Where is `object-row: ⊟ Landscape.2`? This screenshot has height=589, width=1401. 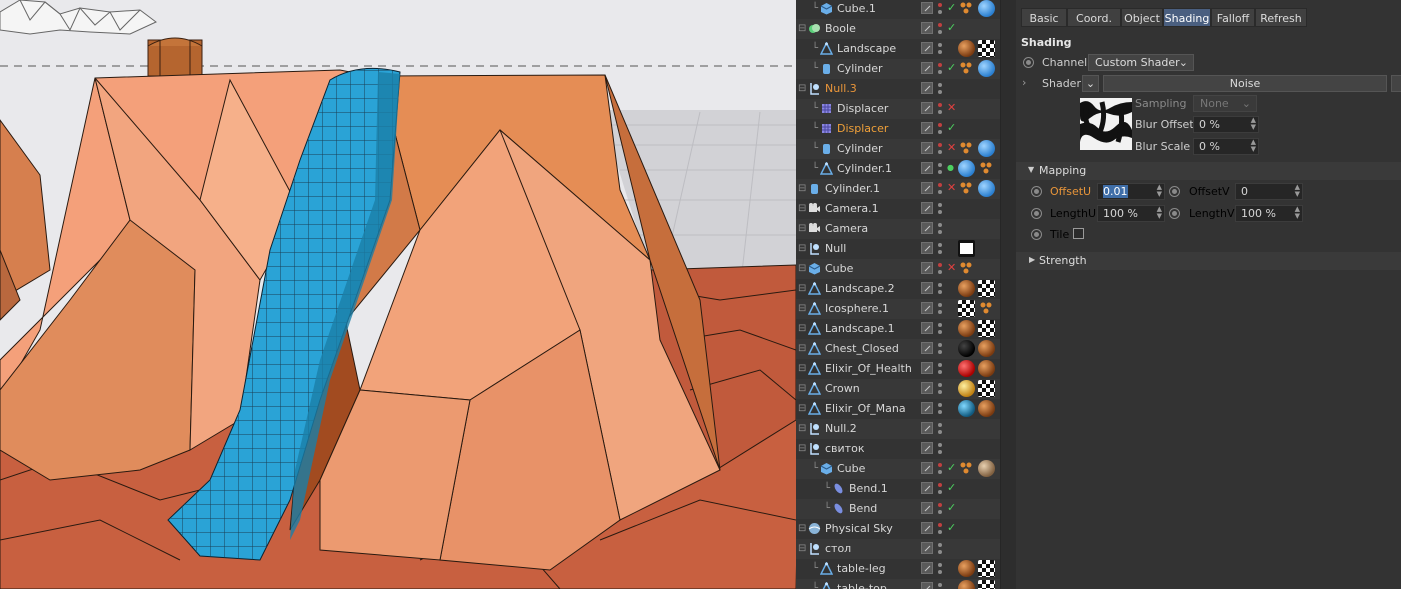
object-row: ⊟ Landscape.2 is located at coordinates (899, 289).